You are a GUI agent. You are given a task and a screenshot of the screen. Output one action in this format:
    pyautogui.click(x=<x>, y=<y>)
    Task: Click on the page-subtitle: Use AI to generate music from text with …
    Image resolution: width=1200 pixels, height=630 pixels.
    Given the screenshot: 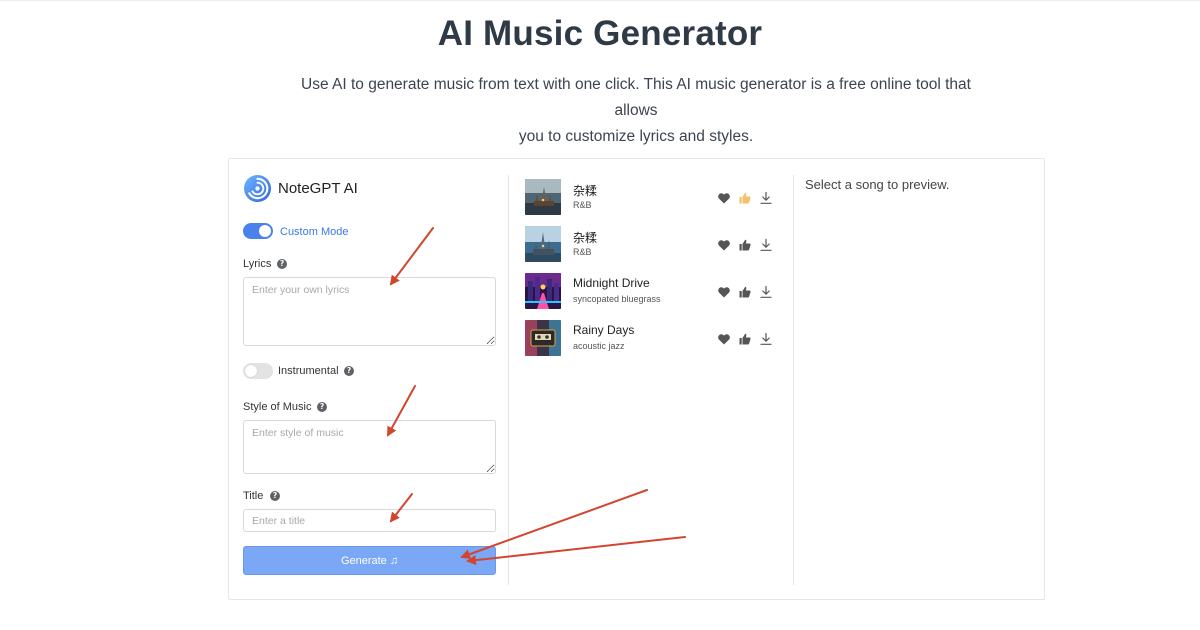 What is the action you would take?
    pyautogui.click(x=636, y=111)
    